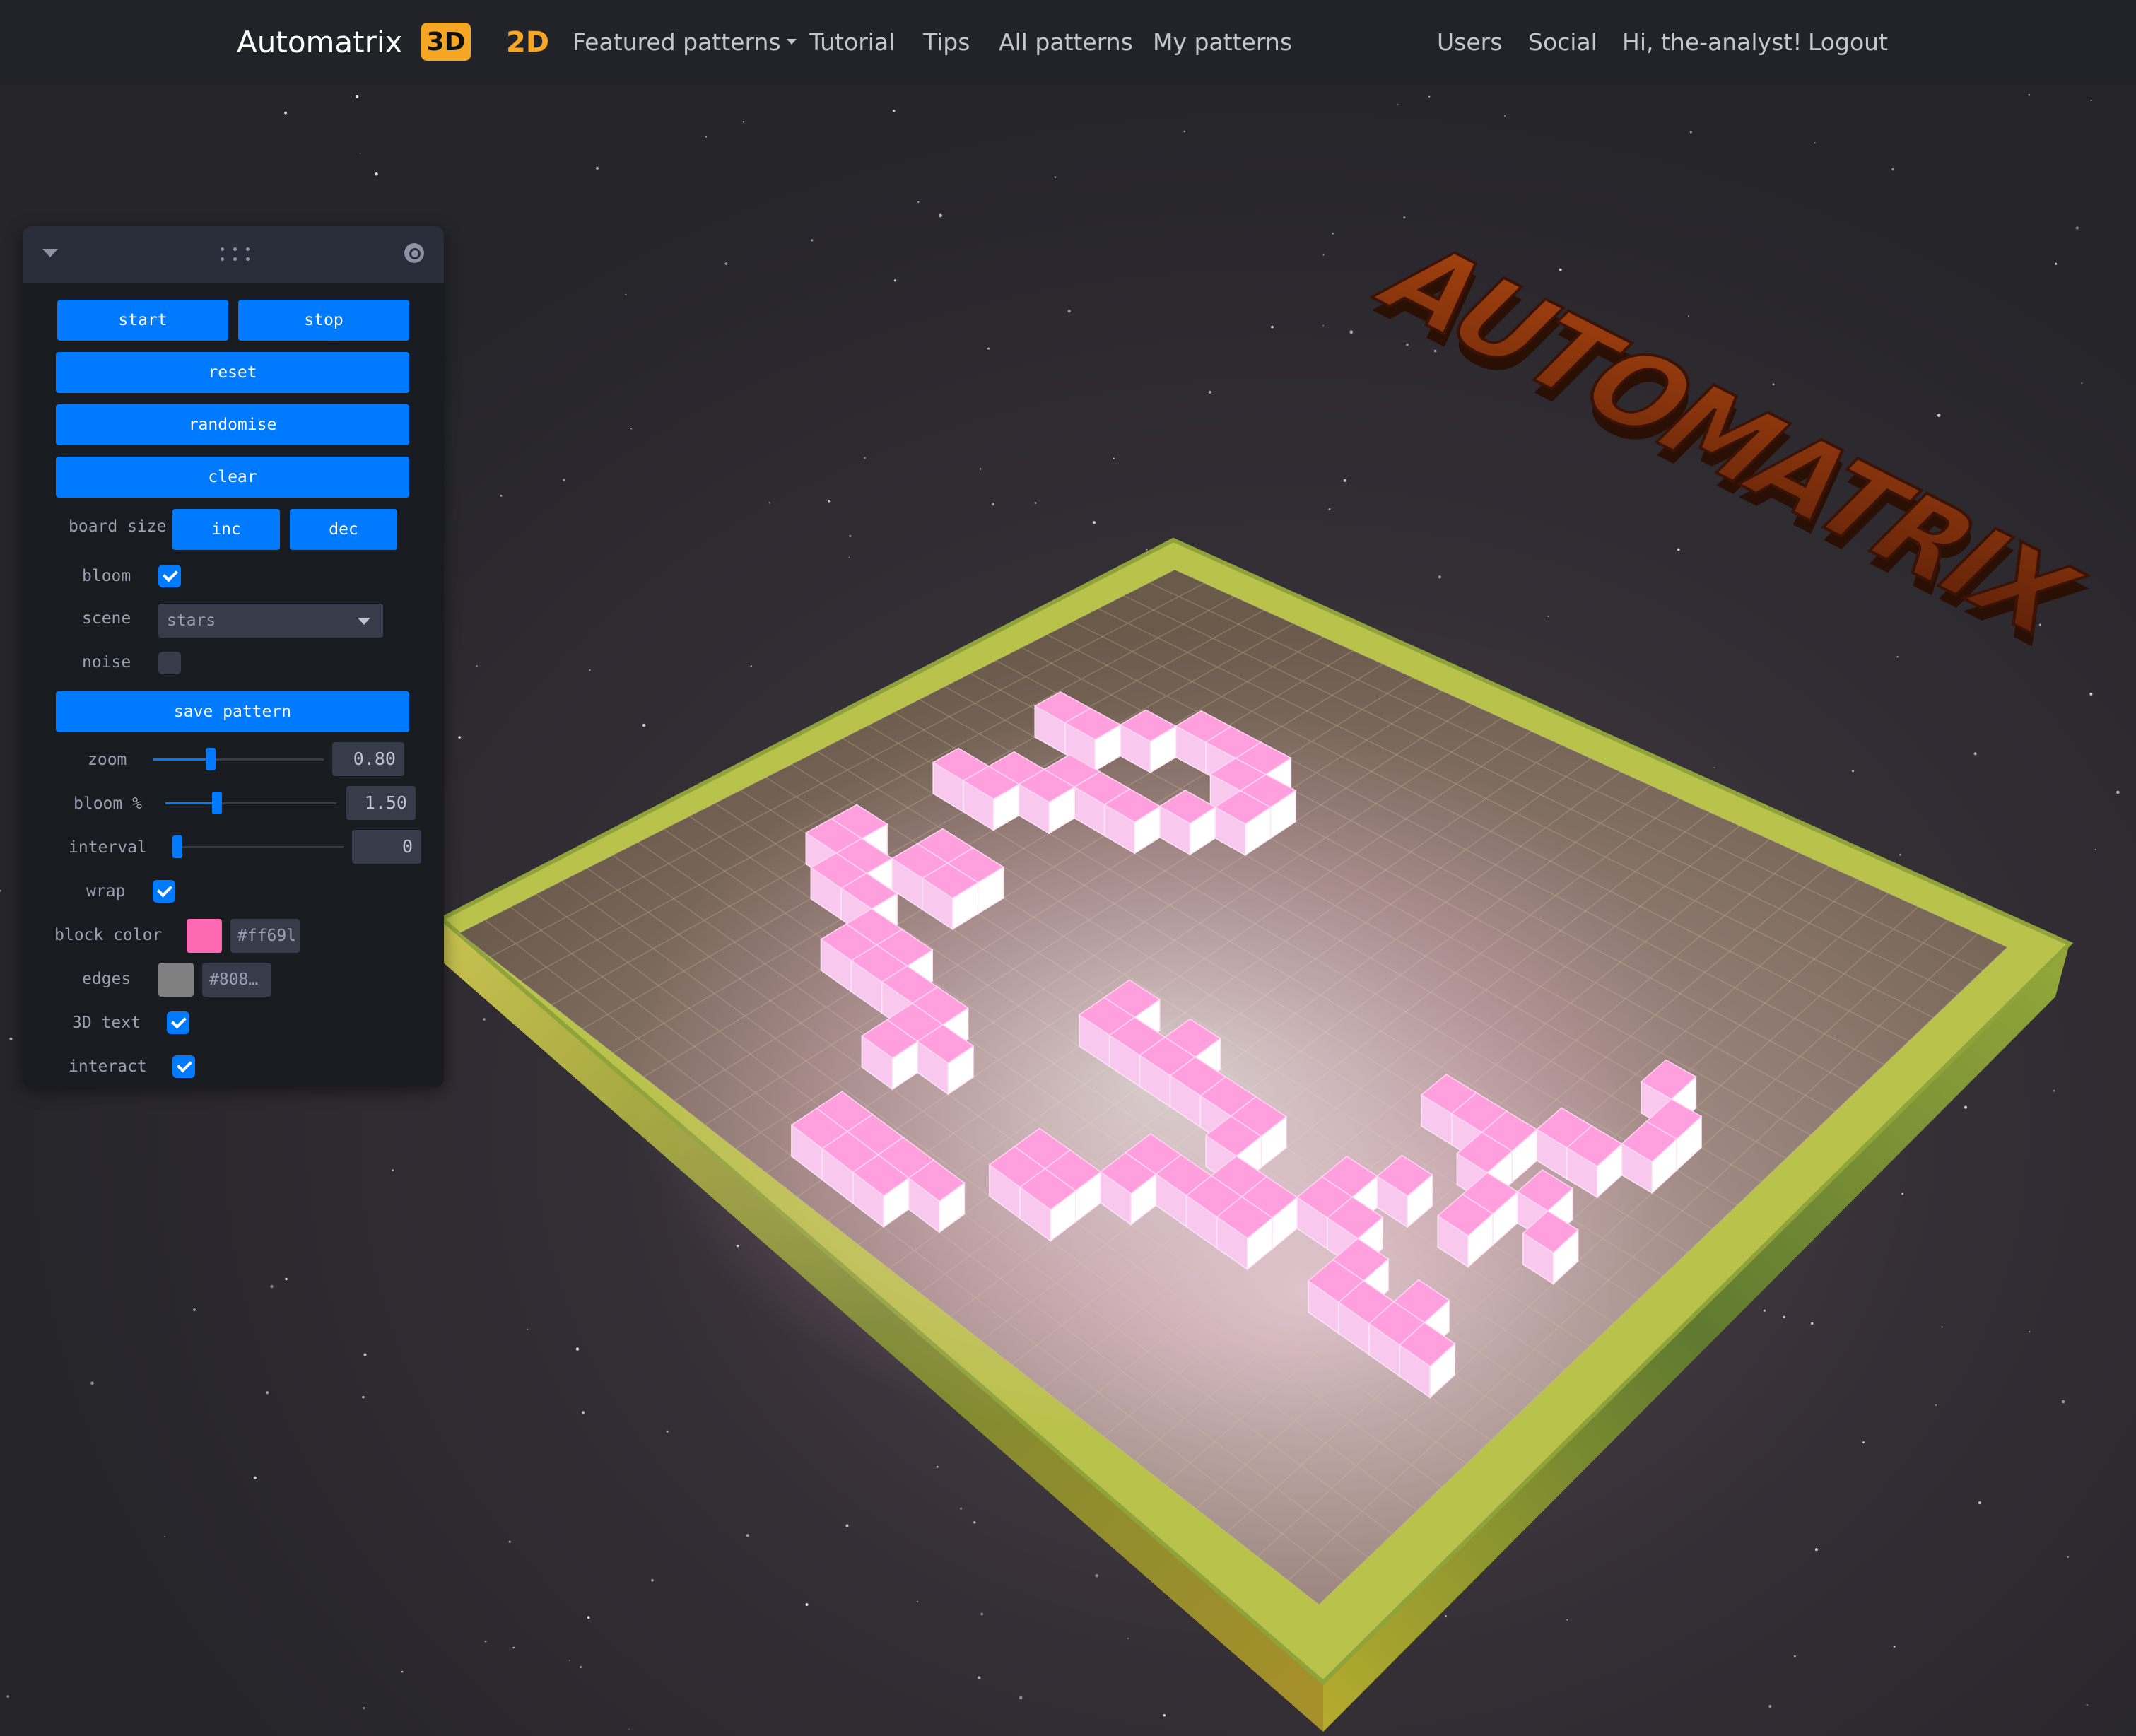  I want to click on bloom-percent-value-input: 1.50, so click(381, 803).